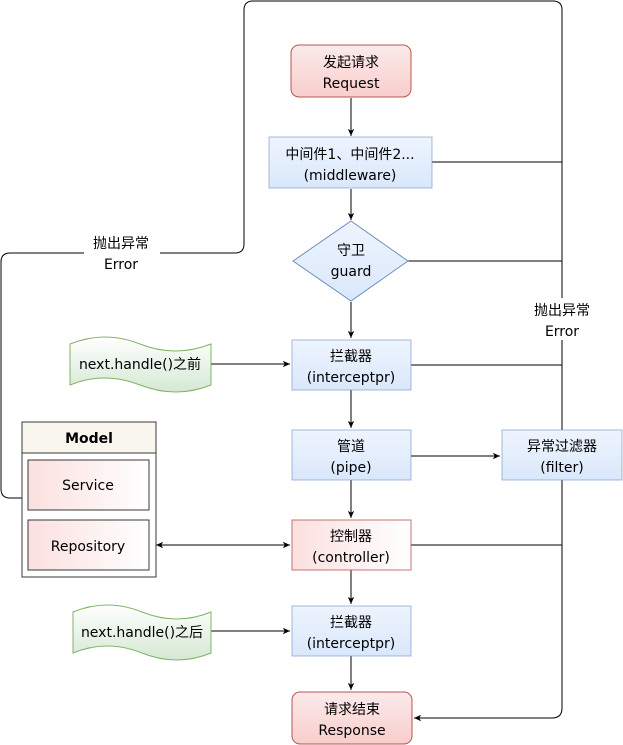  What do you see at coordinates (351, 63) in the screenshot?
I see `request-title: 发起请求` at bounding box center [351, 63].